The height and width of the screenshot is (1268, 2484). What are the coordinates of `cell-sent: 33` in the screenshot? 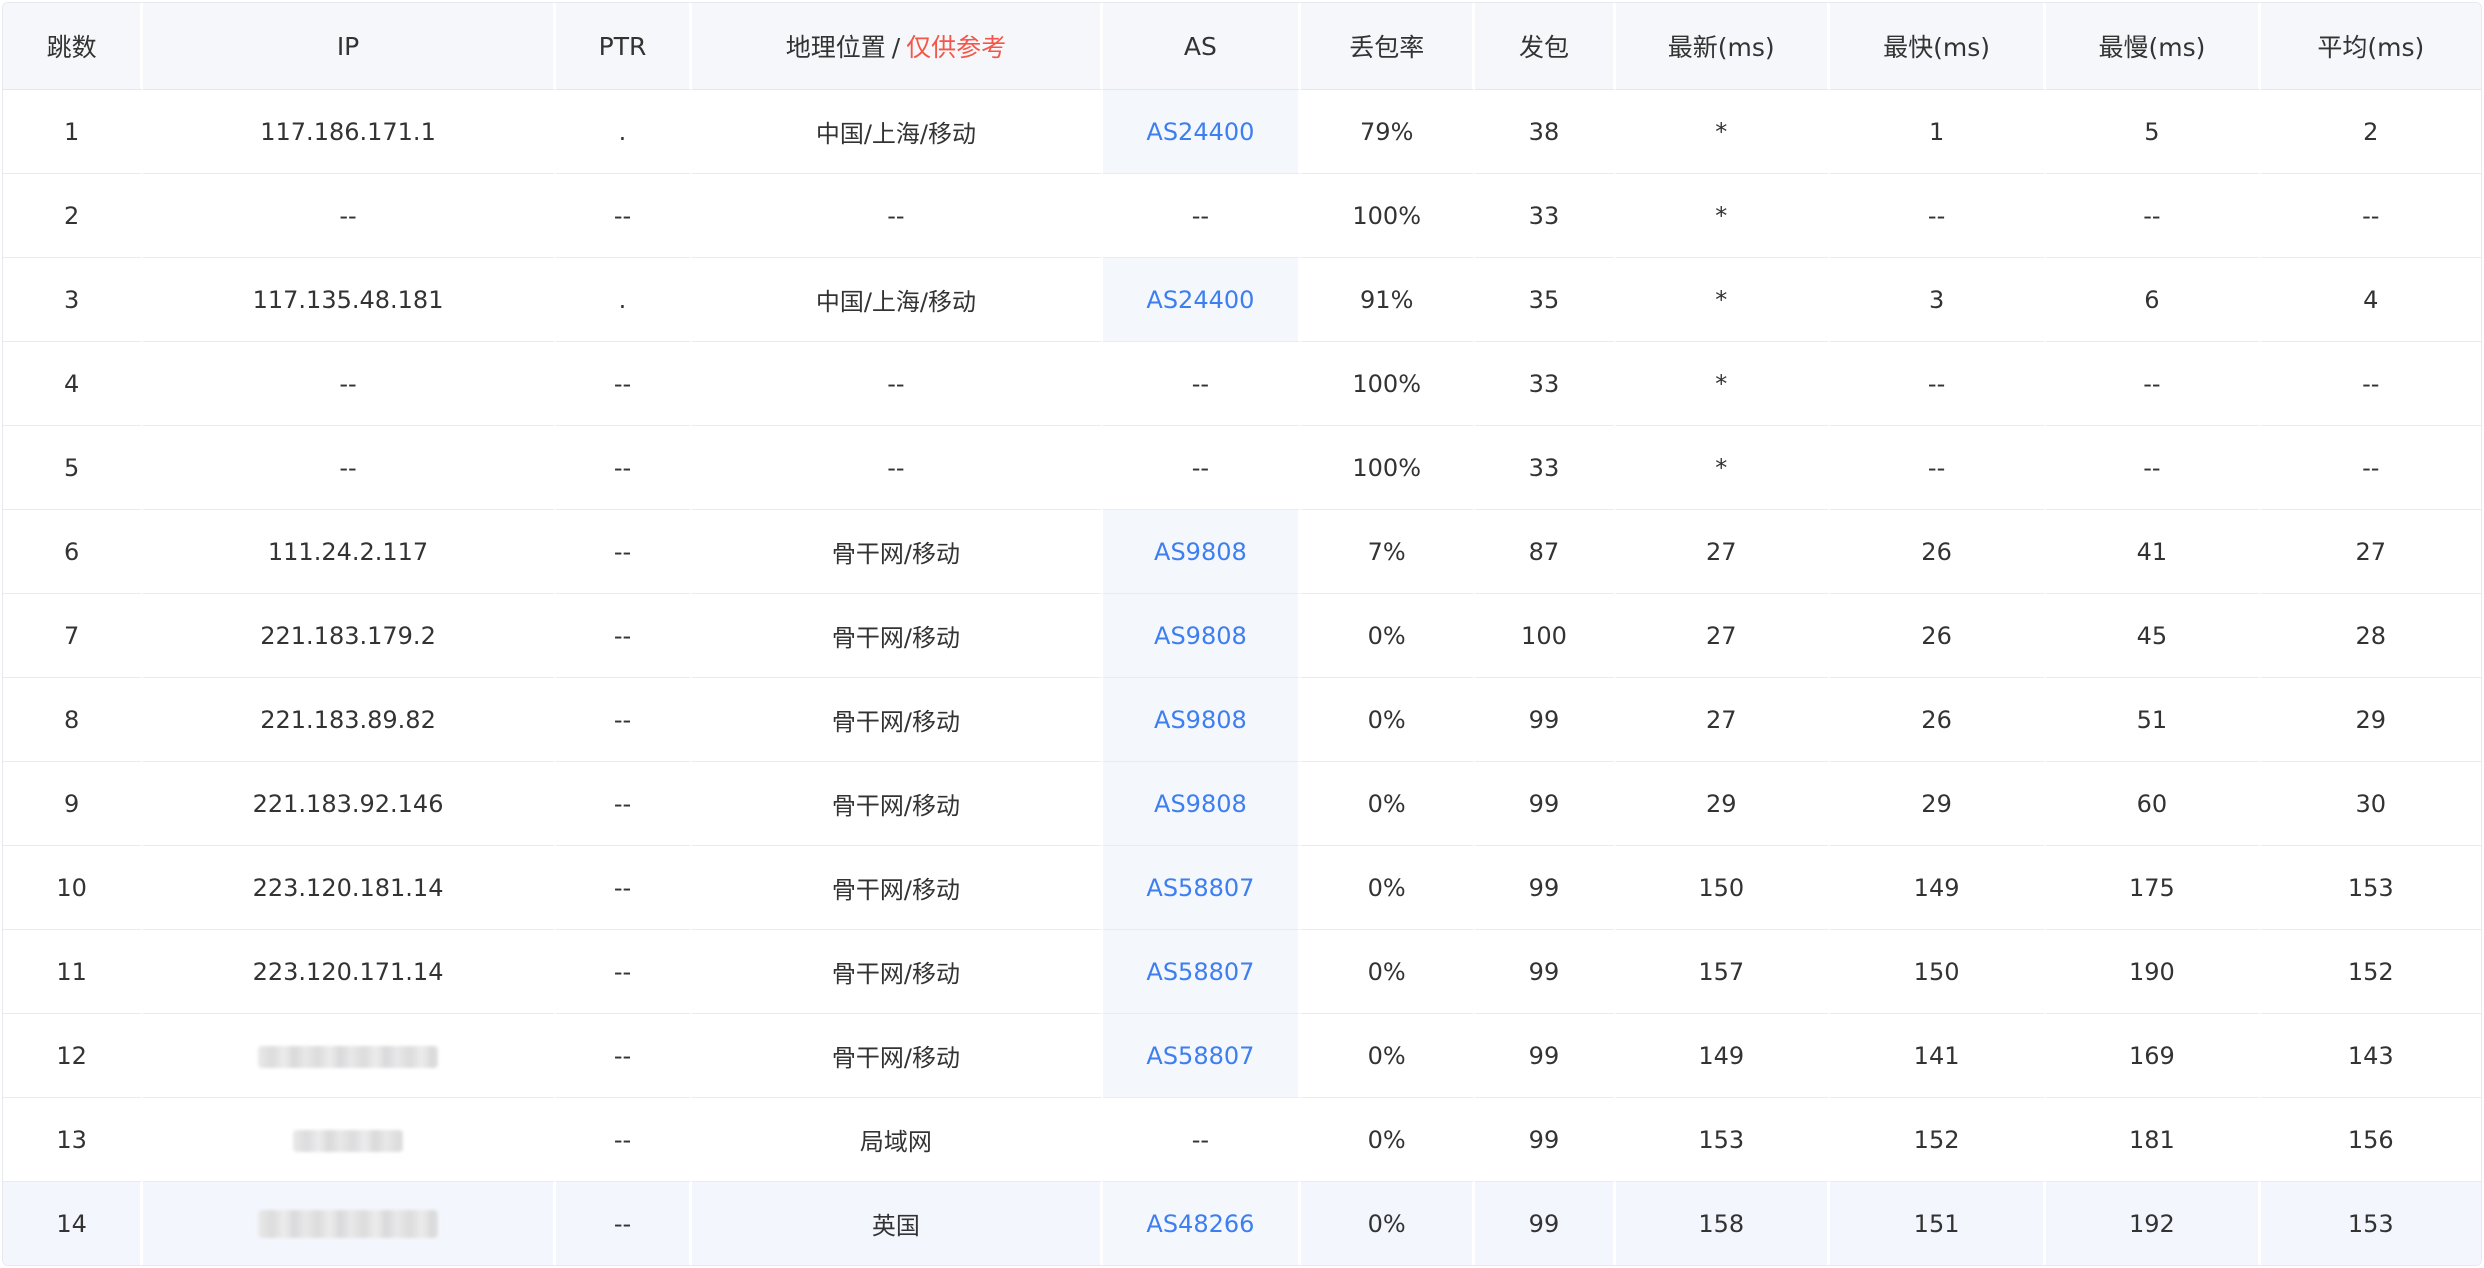 It's located at (1545, 216).